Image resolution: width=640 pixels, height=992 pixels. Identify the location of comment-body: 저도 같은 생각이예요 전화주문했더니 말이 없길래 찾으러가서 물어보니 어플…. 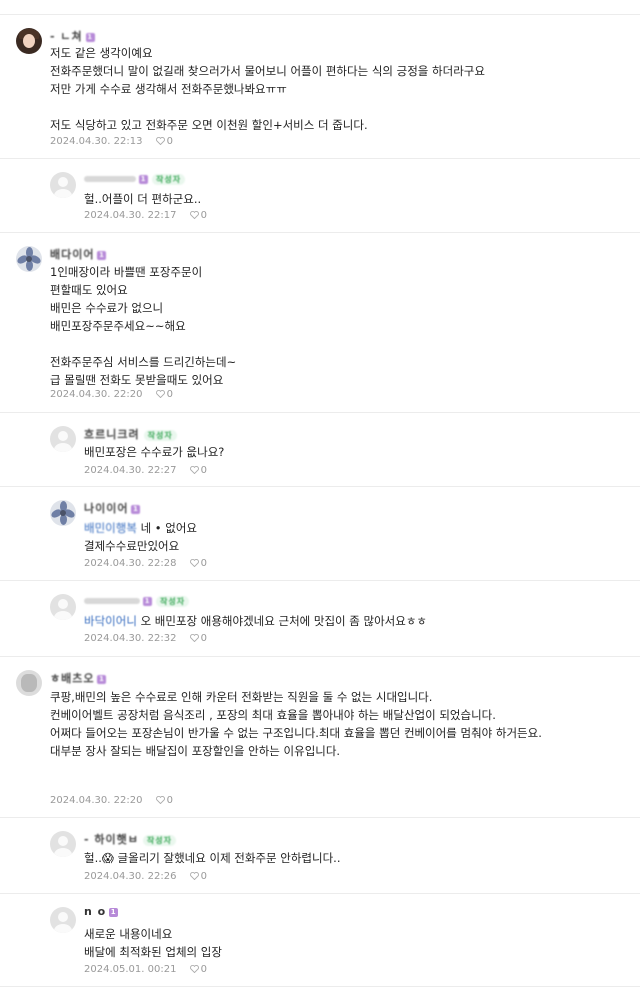
(267, 89).